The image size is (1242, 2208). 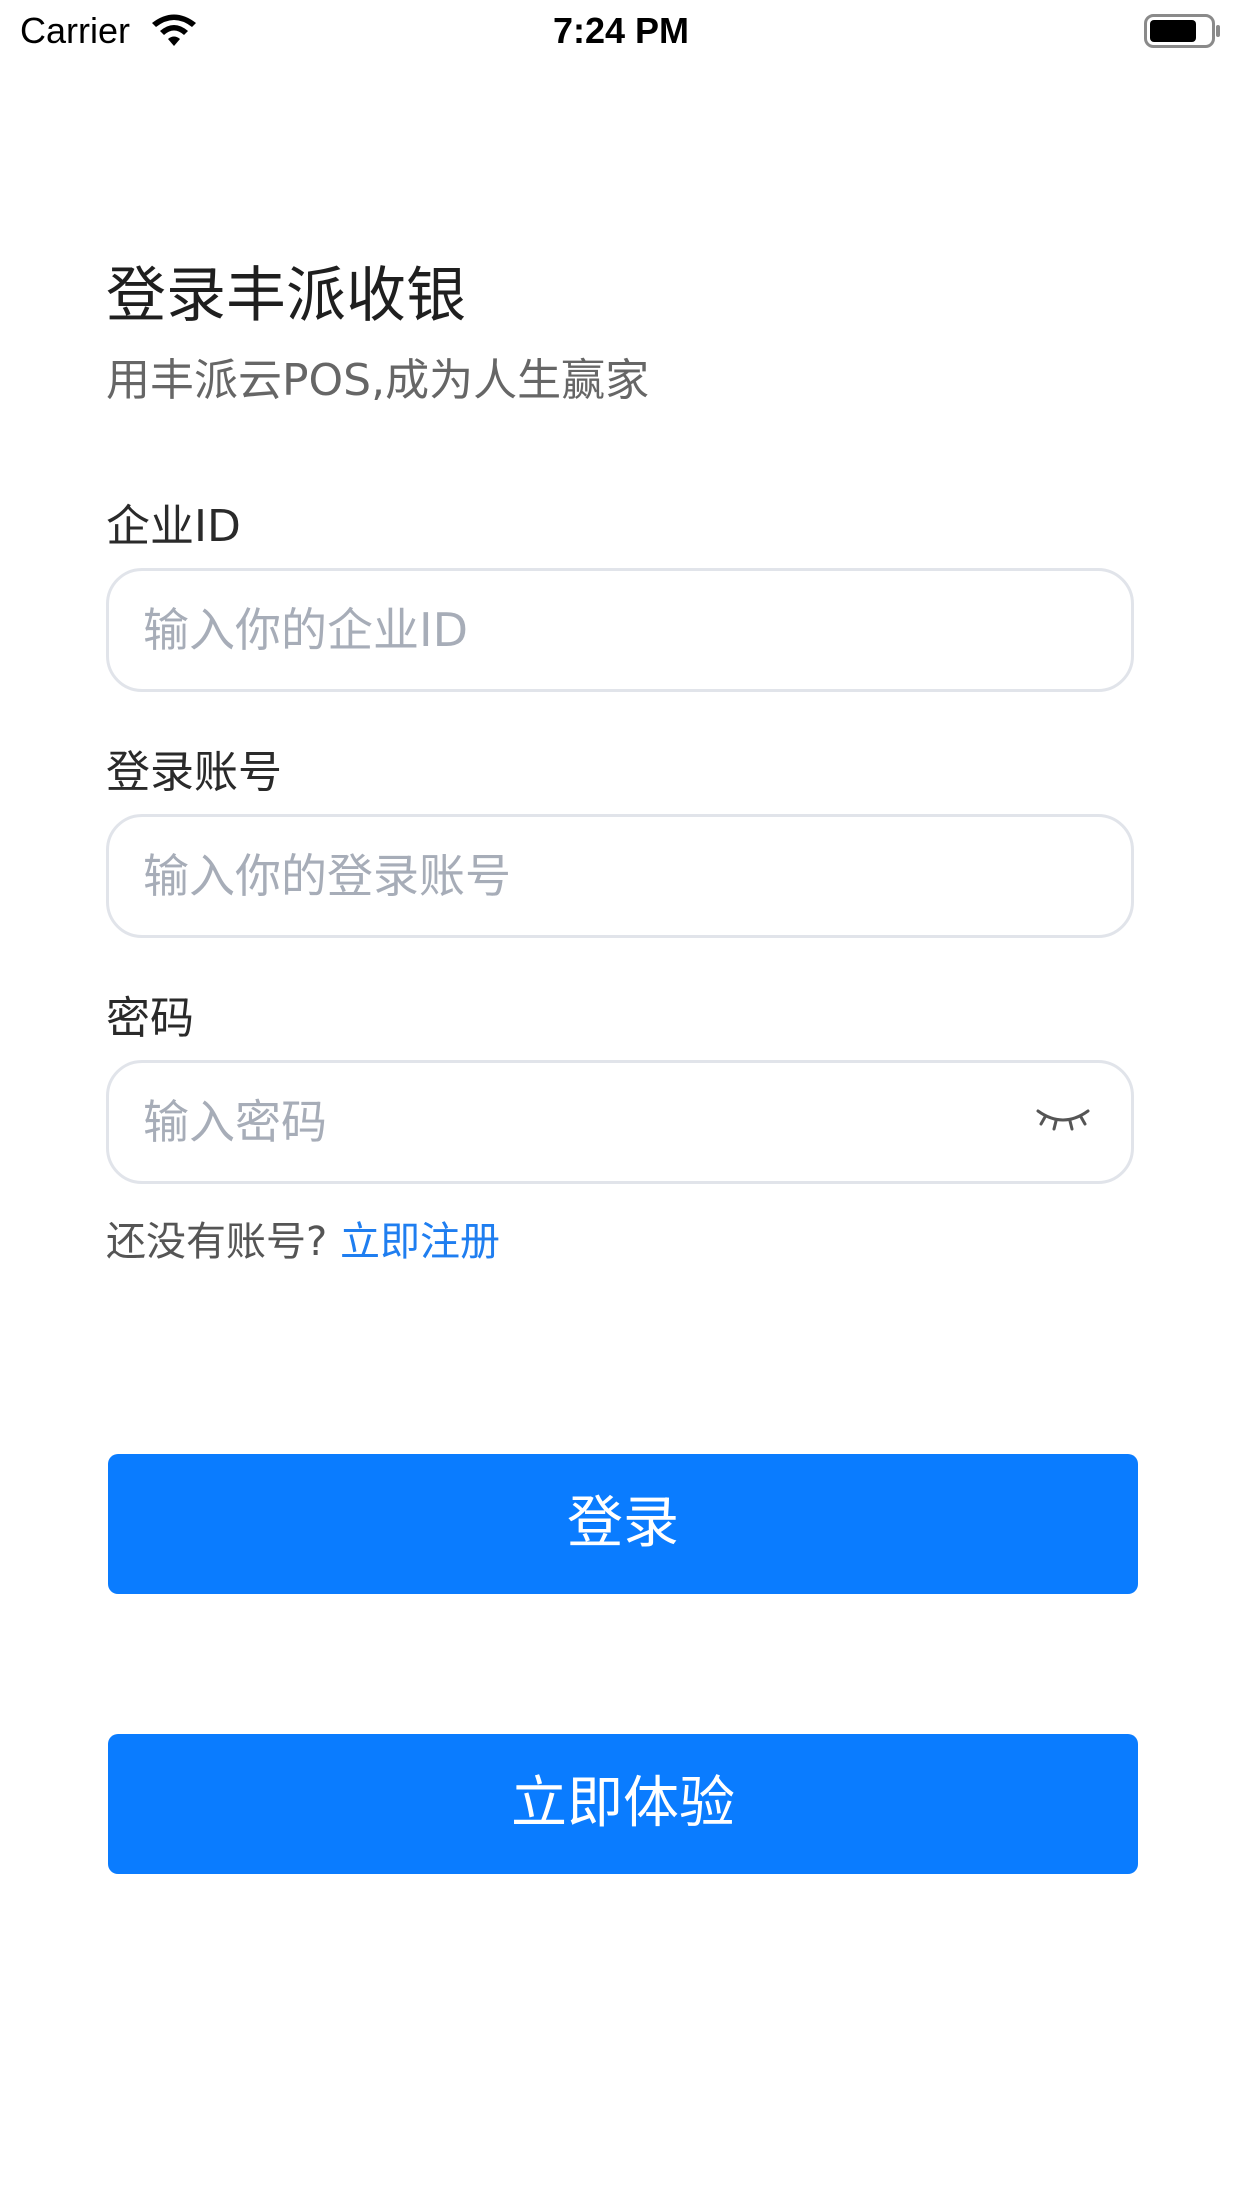 I want to click on company-id-input, so click(x=573, y=630).